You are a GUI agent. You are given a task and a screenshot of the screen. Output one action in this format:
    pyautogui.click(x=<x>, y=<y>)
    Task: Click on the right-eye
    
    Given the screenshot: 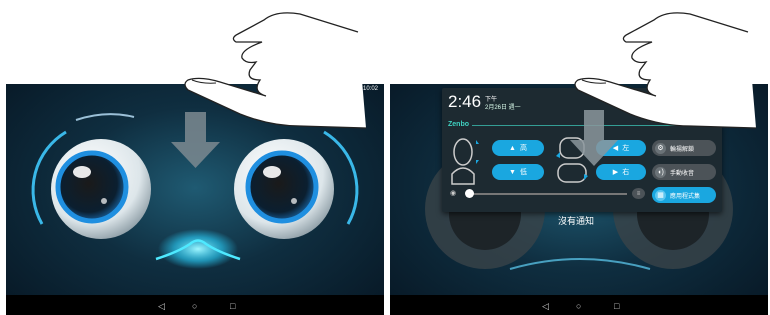 What is the action you would take?
    pyautogui.click(x=284, y=189)
    